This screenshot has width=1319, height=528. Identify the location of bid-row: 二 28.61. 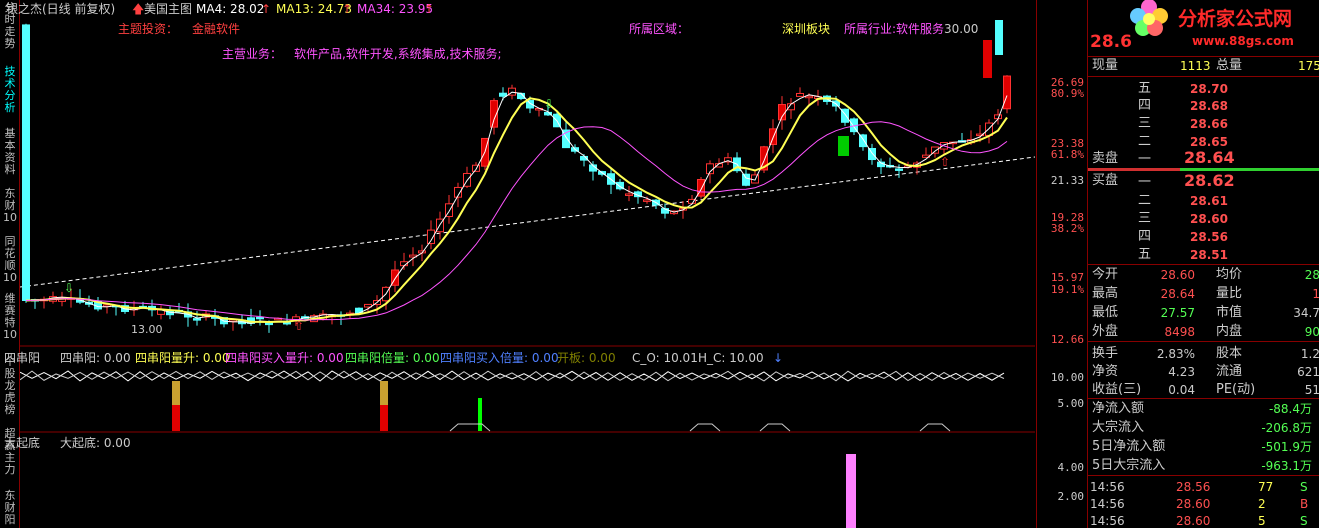
(1203, 201).